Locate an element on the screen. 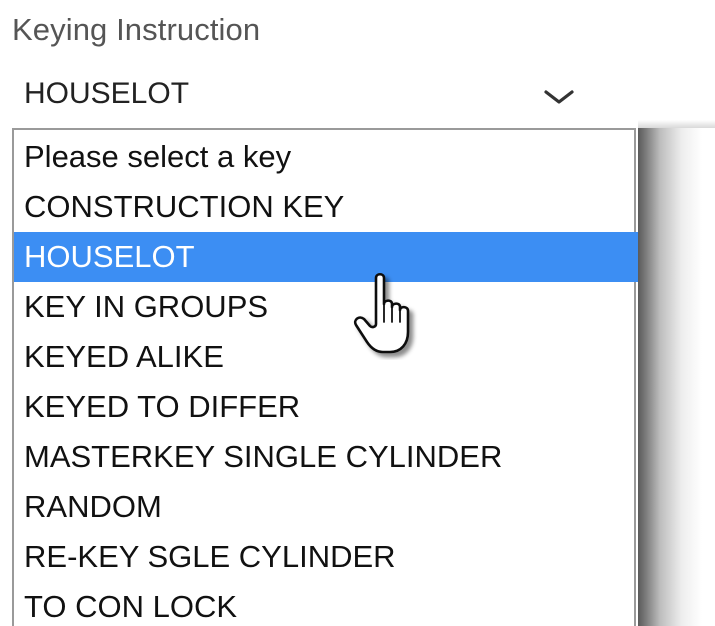 Image resolution: width=715 pixels, height=626 pixels. option-key-in-groups: KEY IN GROUPS is located at coordinates (326, 307).